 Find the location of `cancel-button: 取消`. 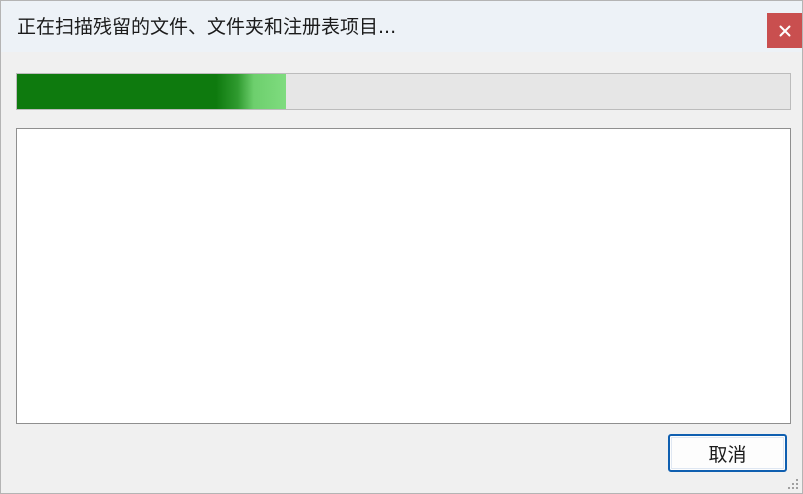

cancel-button: 取消 is located at coordinates (727, 453).